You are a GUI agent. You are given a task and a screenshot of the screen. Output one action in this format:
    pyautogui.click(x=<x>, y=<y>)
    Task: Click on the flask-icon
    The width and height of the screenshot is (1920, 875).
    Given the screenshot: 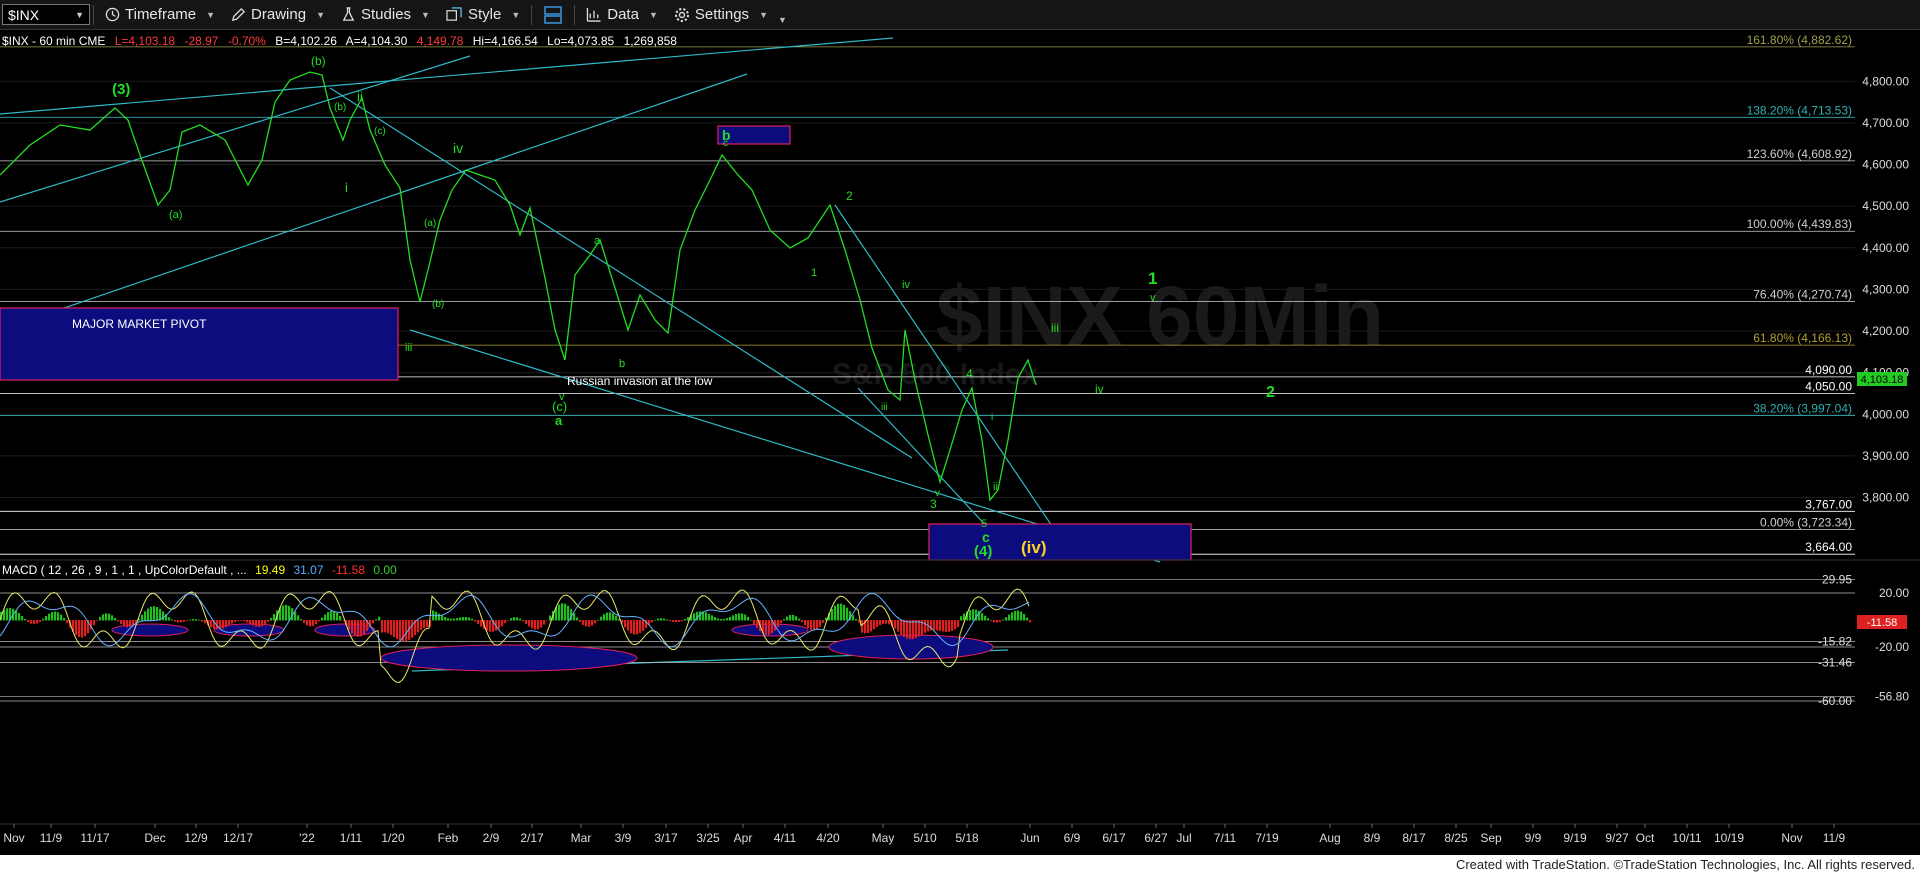 What is the action you would take?
    pyautogui.click(x=348, y=14)
    